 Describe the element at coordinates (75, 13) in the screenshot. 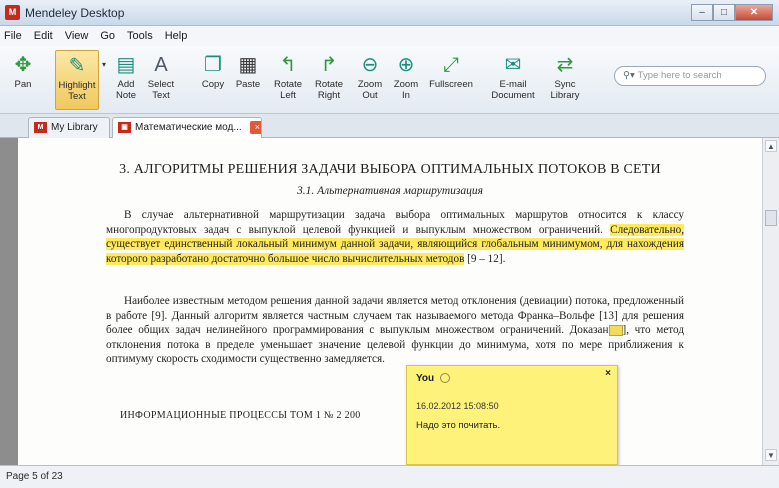

I see `window-title: Mendeley Desktop` at that location.